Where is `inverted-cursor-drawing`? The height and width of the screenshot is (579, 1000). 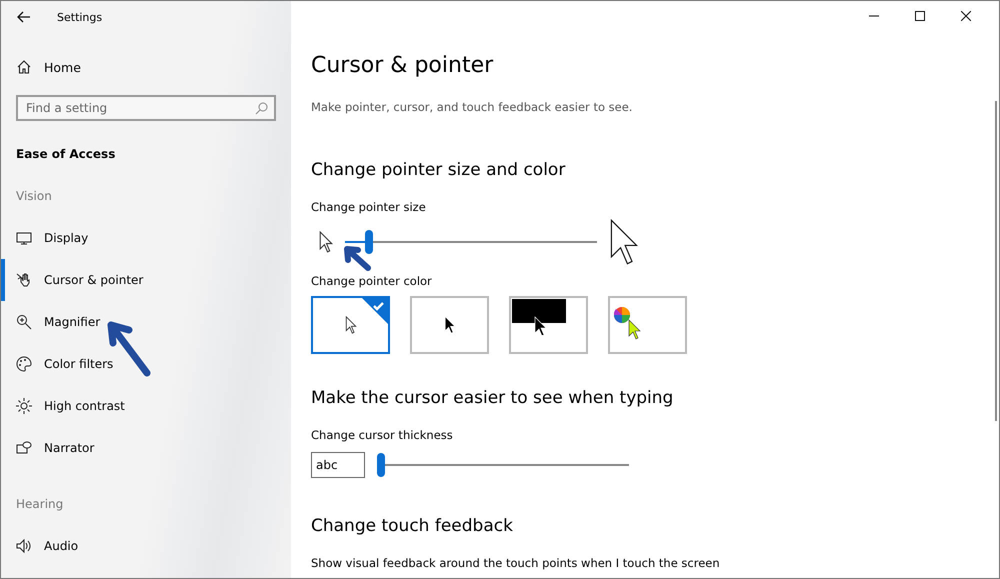
inverted-cursor-drawing is located at coordinates (539, 317).